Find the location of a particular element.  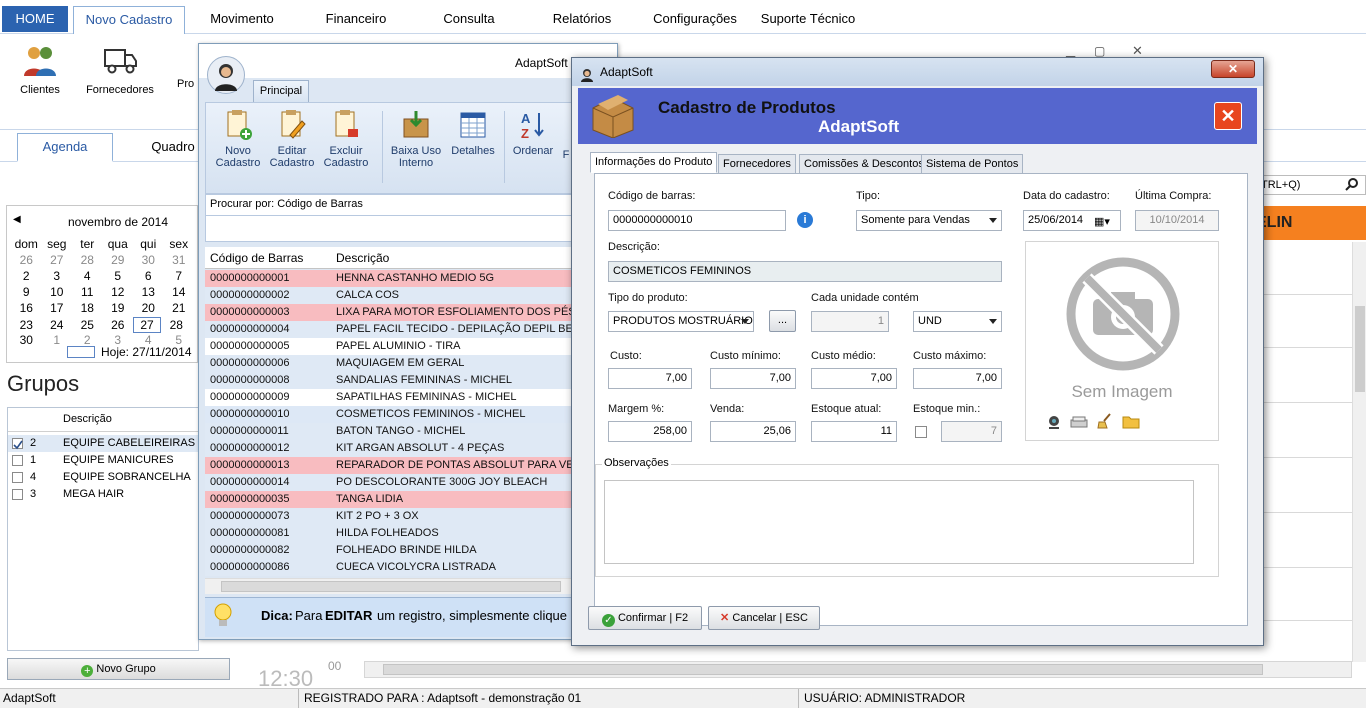

grupo-row: 3 MEGA HAIR is located at coordinates (103, 494).